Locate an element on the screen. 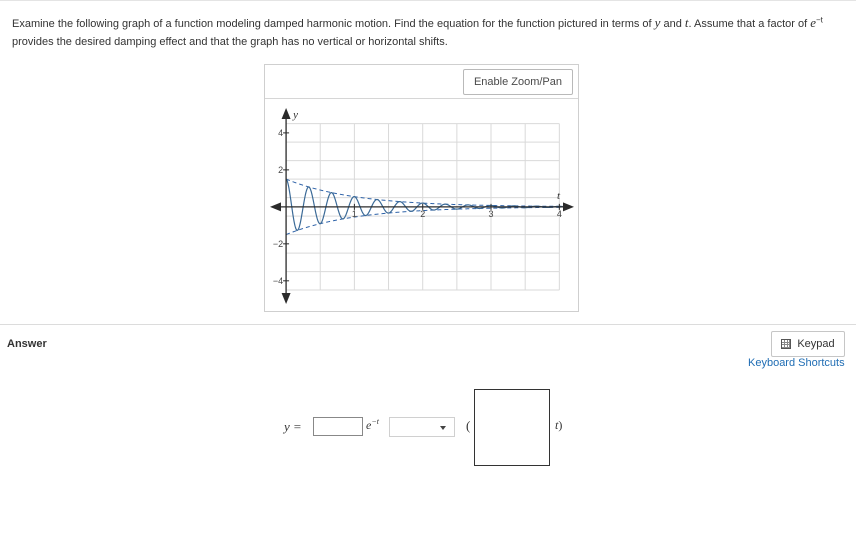  x-tick-label: 1 is located at coordinates (354, 214).